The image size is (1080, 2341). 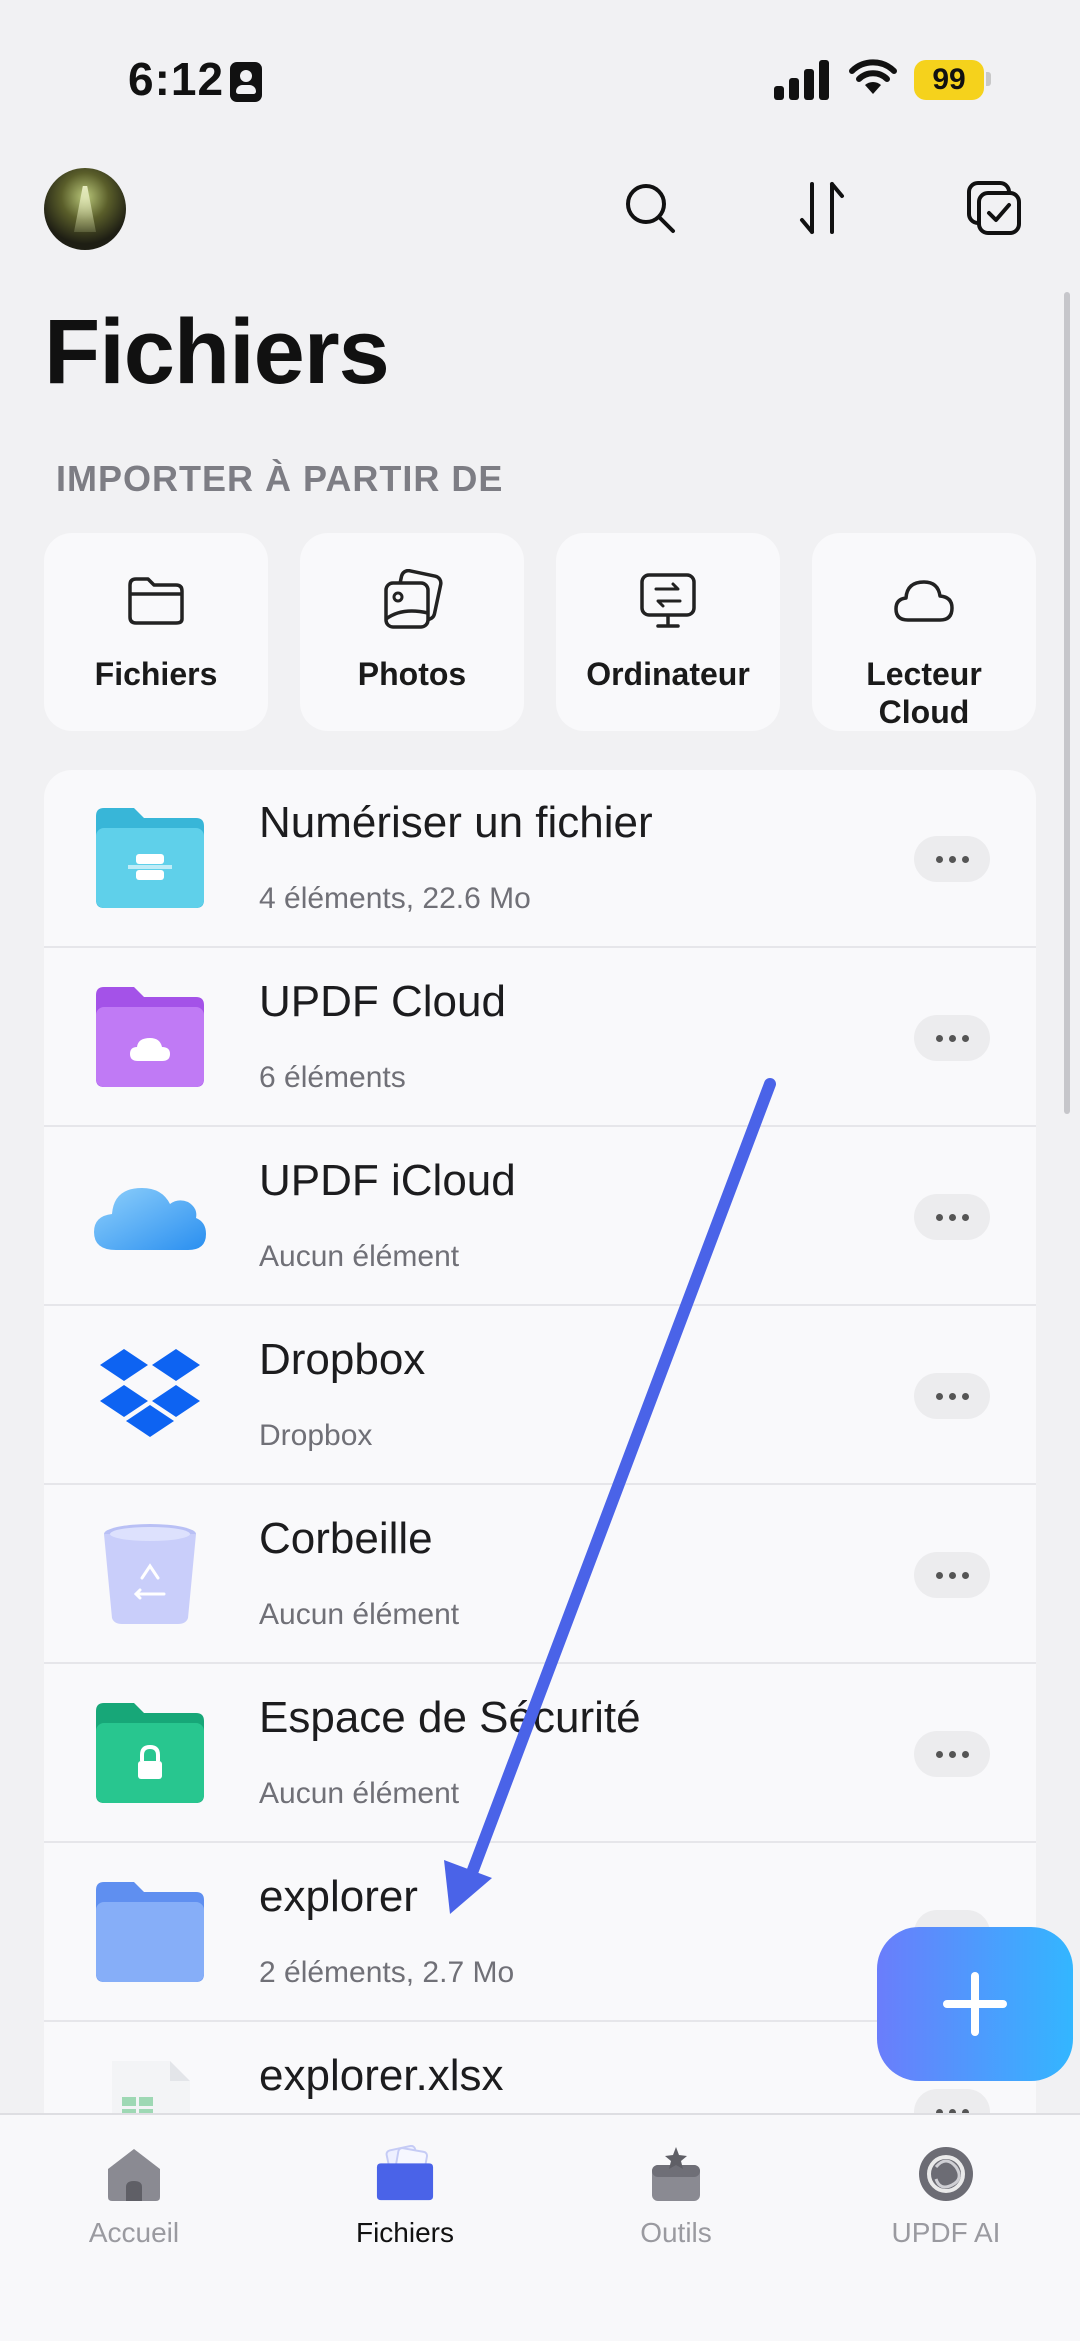 I want to click on avatar, so click(x=85, y=209).